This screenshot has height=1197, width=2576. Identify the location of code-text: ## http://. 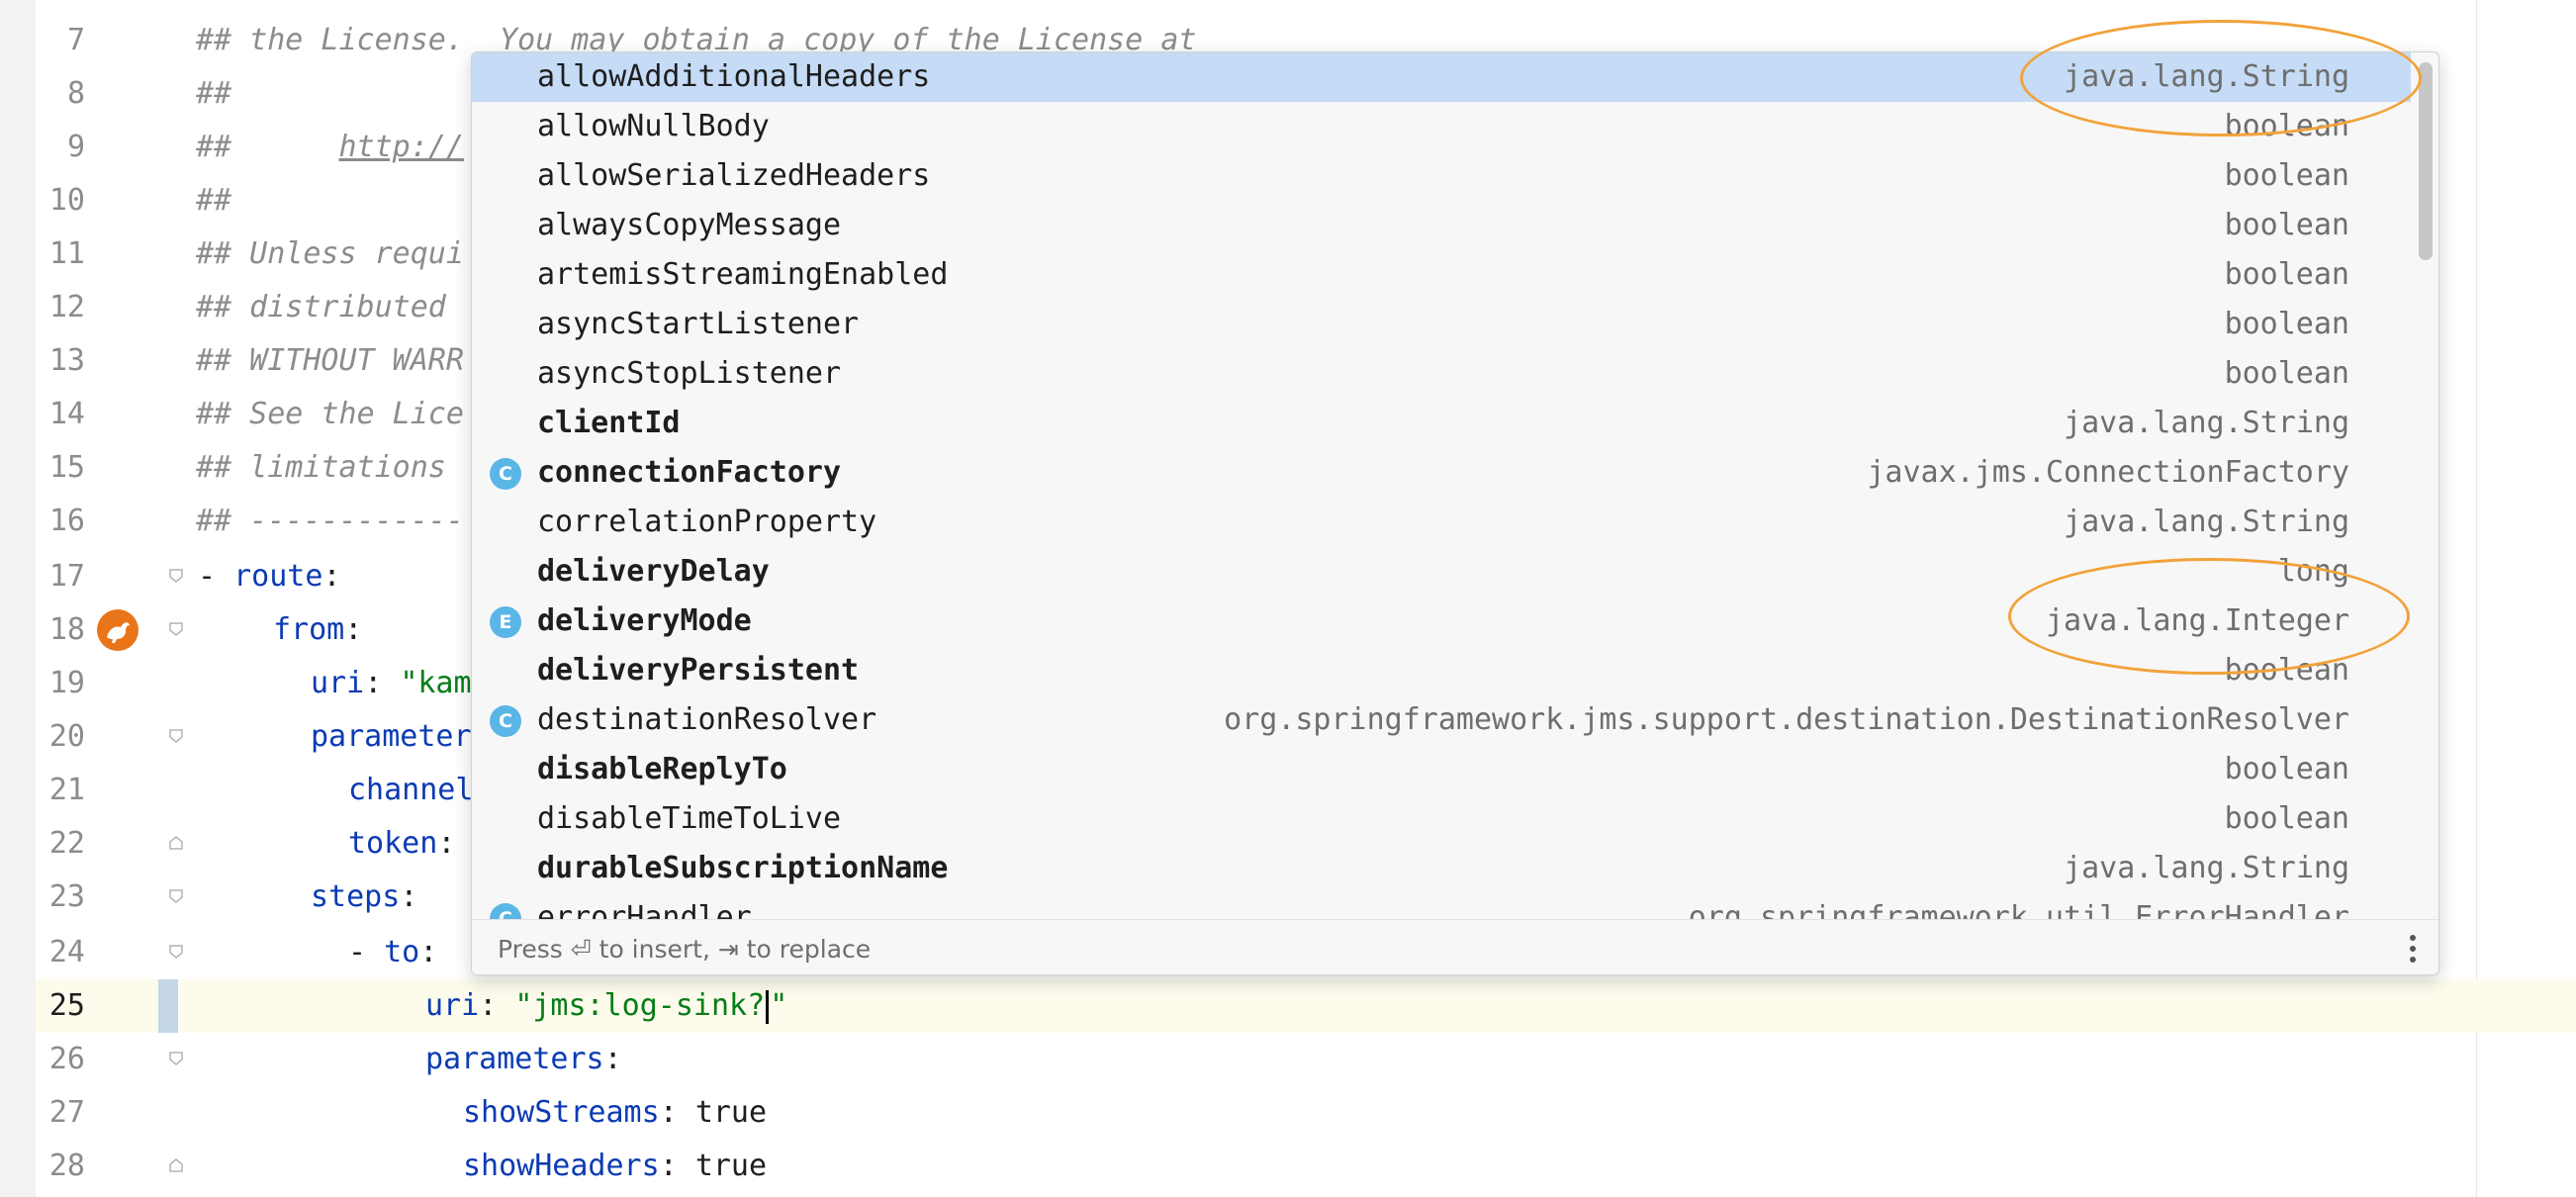
(330, 147).